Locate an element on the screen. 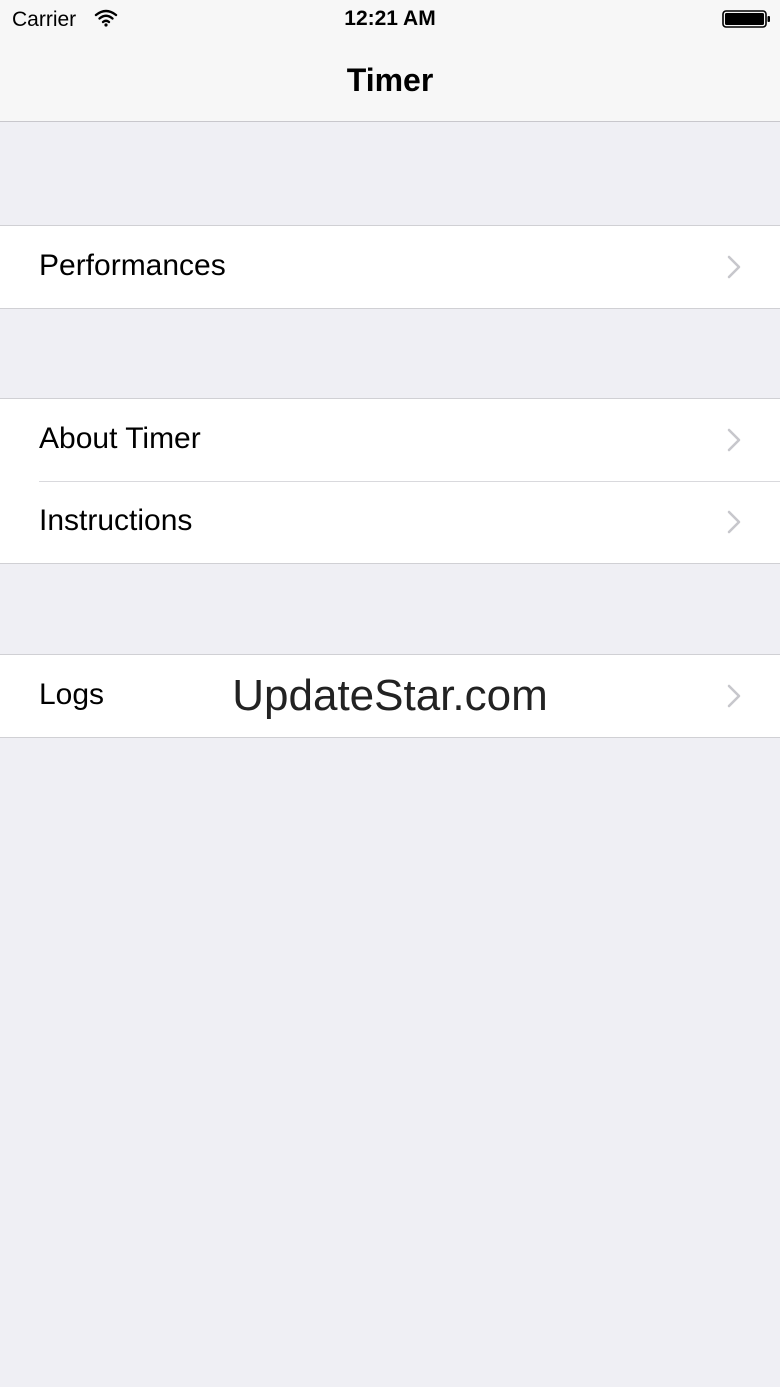 This screenshot has height=1387, width=780. list-item-label: Performances is located at coordinates (132, 265).